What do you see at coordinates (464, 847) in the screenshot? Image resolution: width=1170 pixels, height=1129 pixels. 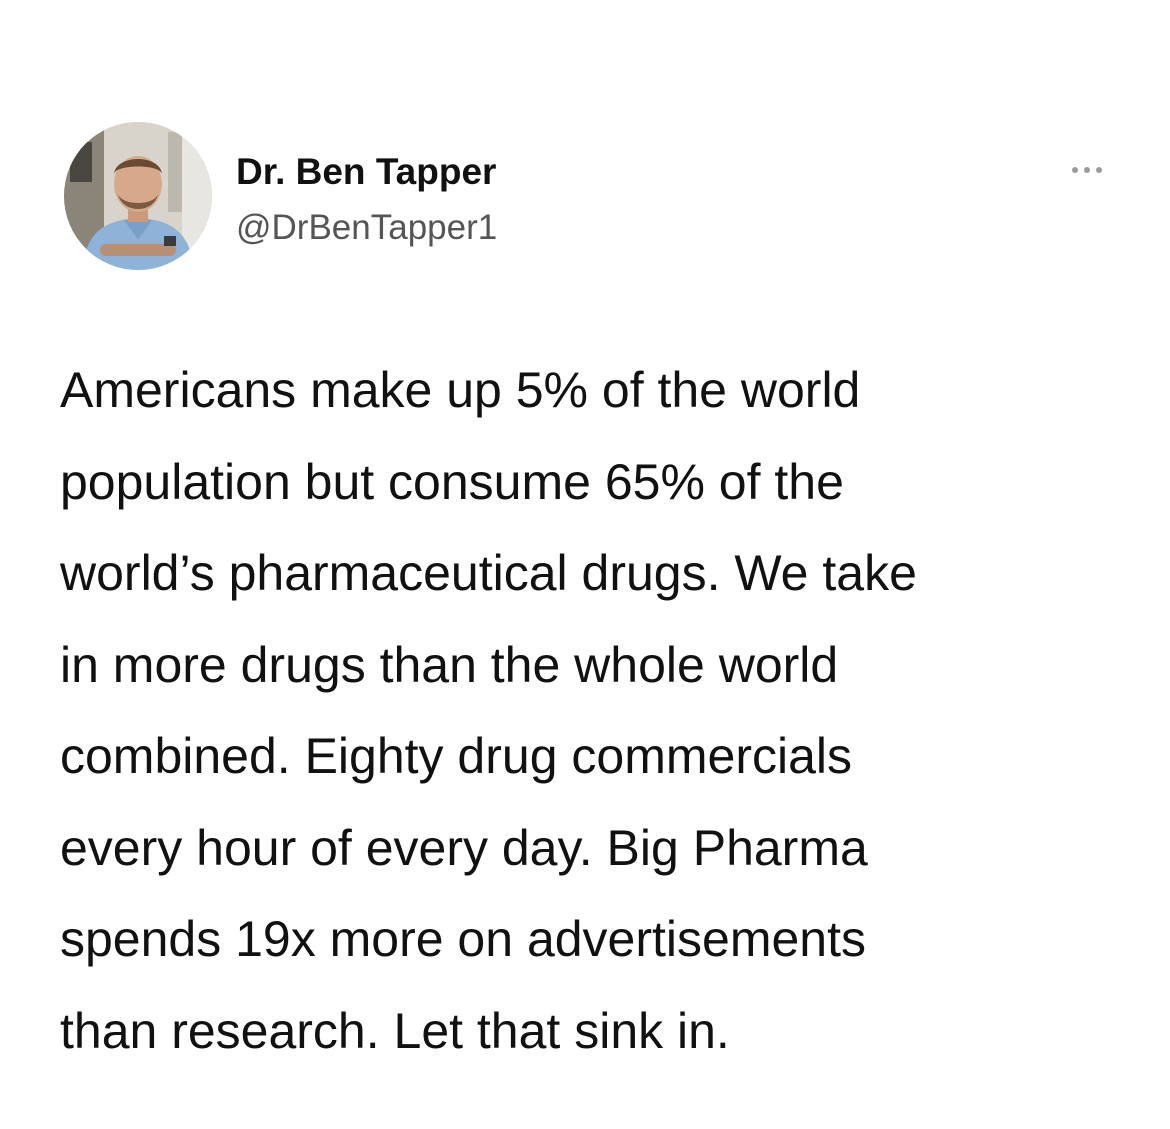 I see `tweet-text-line: every hour of every day. Big Pharma` at bounding box center [464, 847].